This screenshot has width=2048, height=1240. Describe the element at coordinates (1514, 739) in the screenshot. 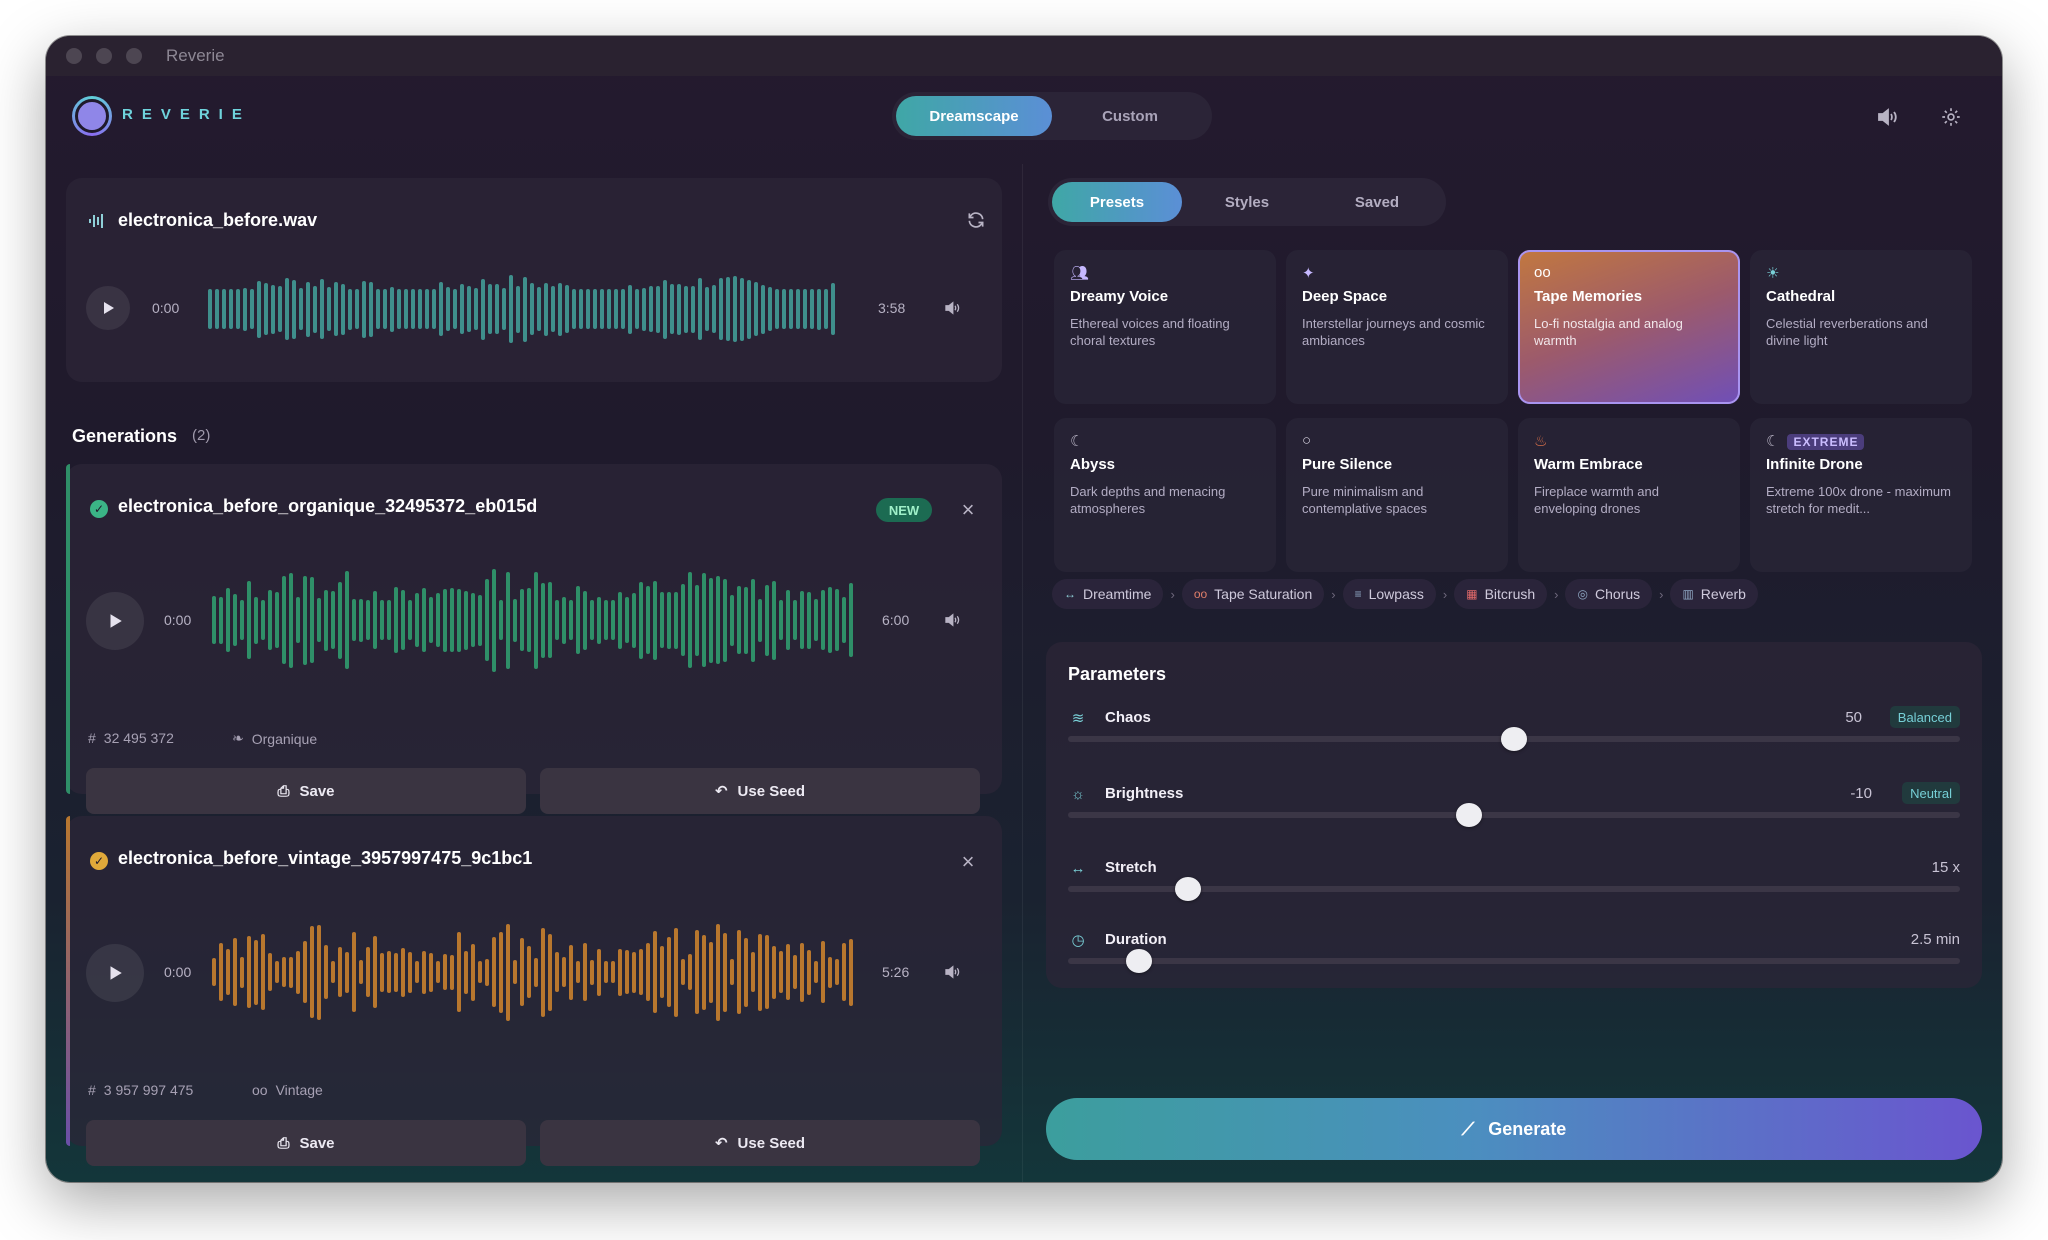

I see `chaos-slider-thumb` at that location.